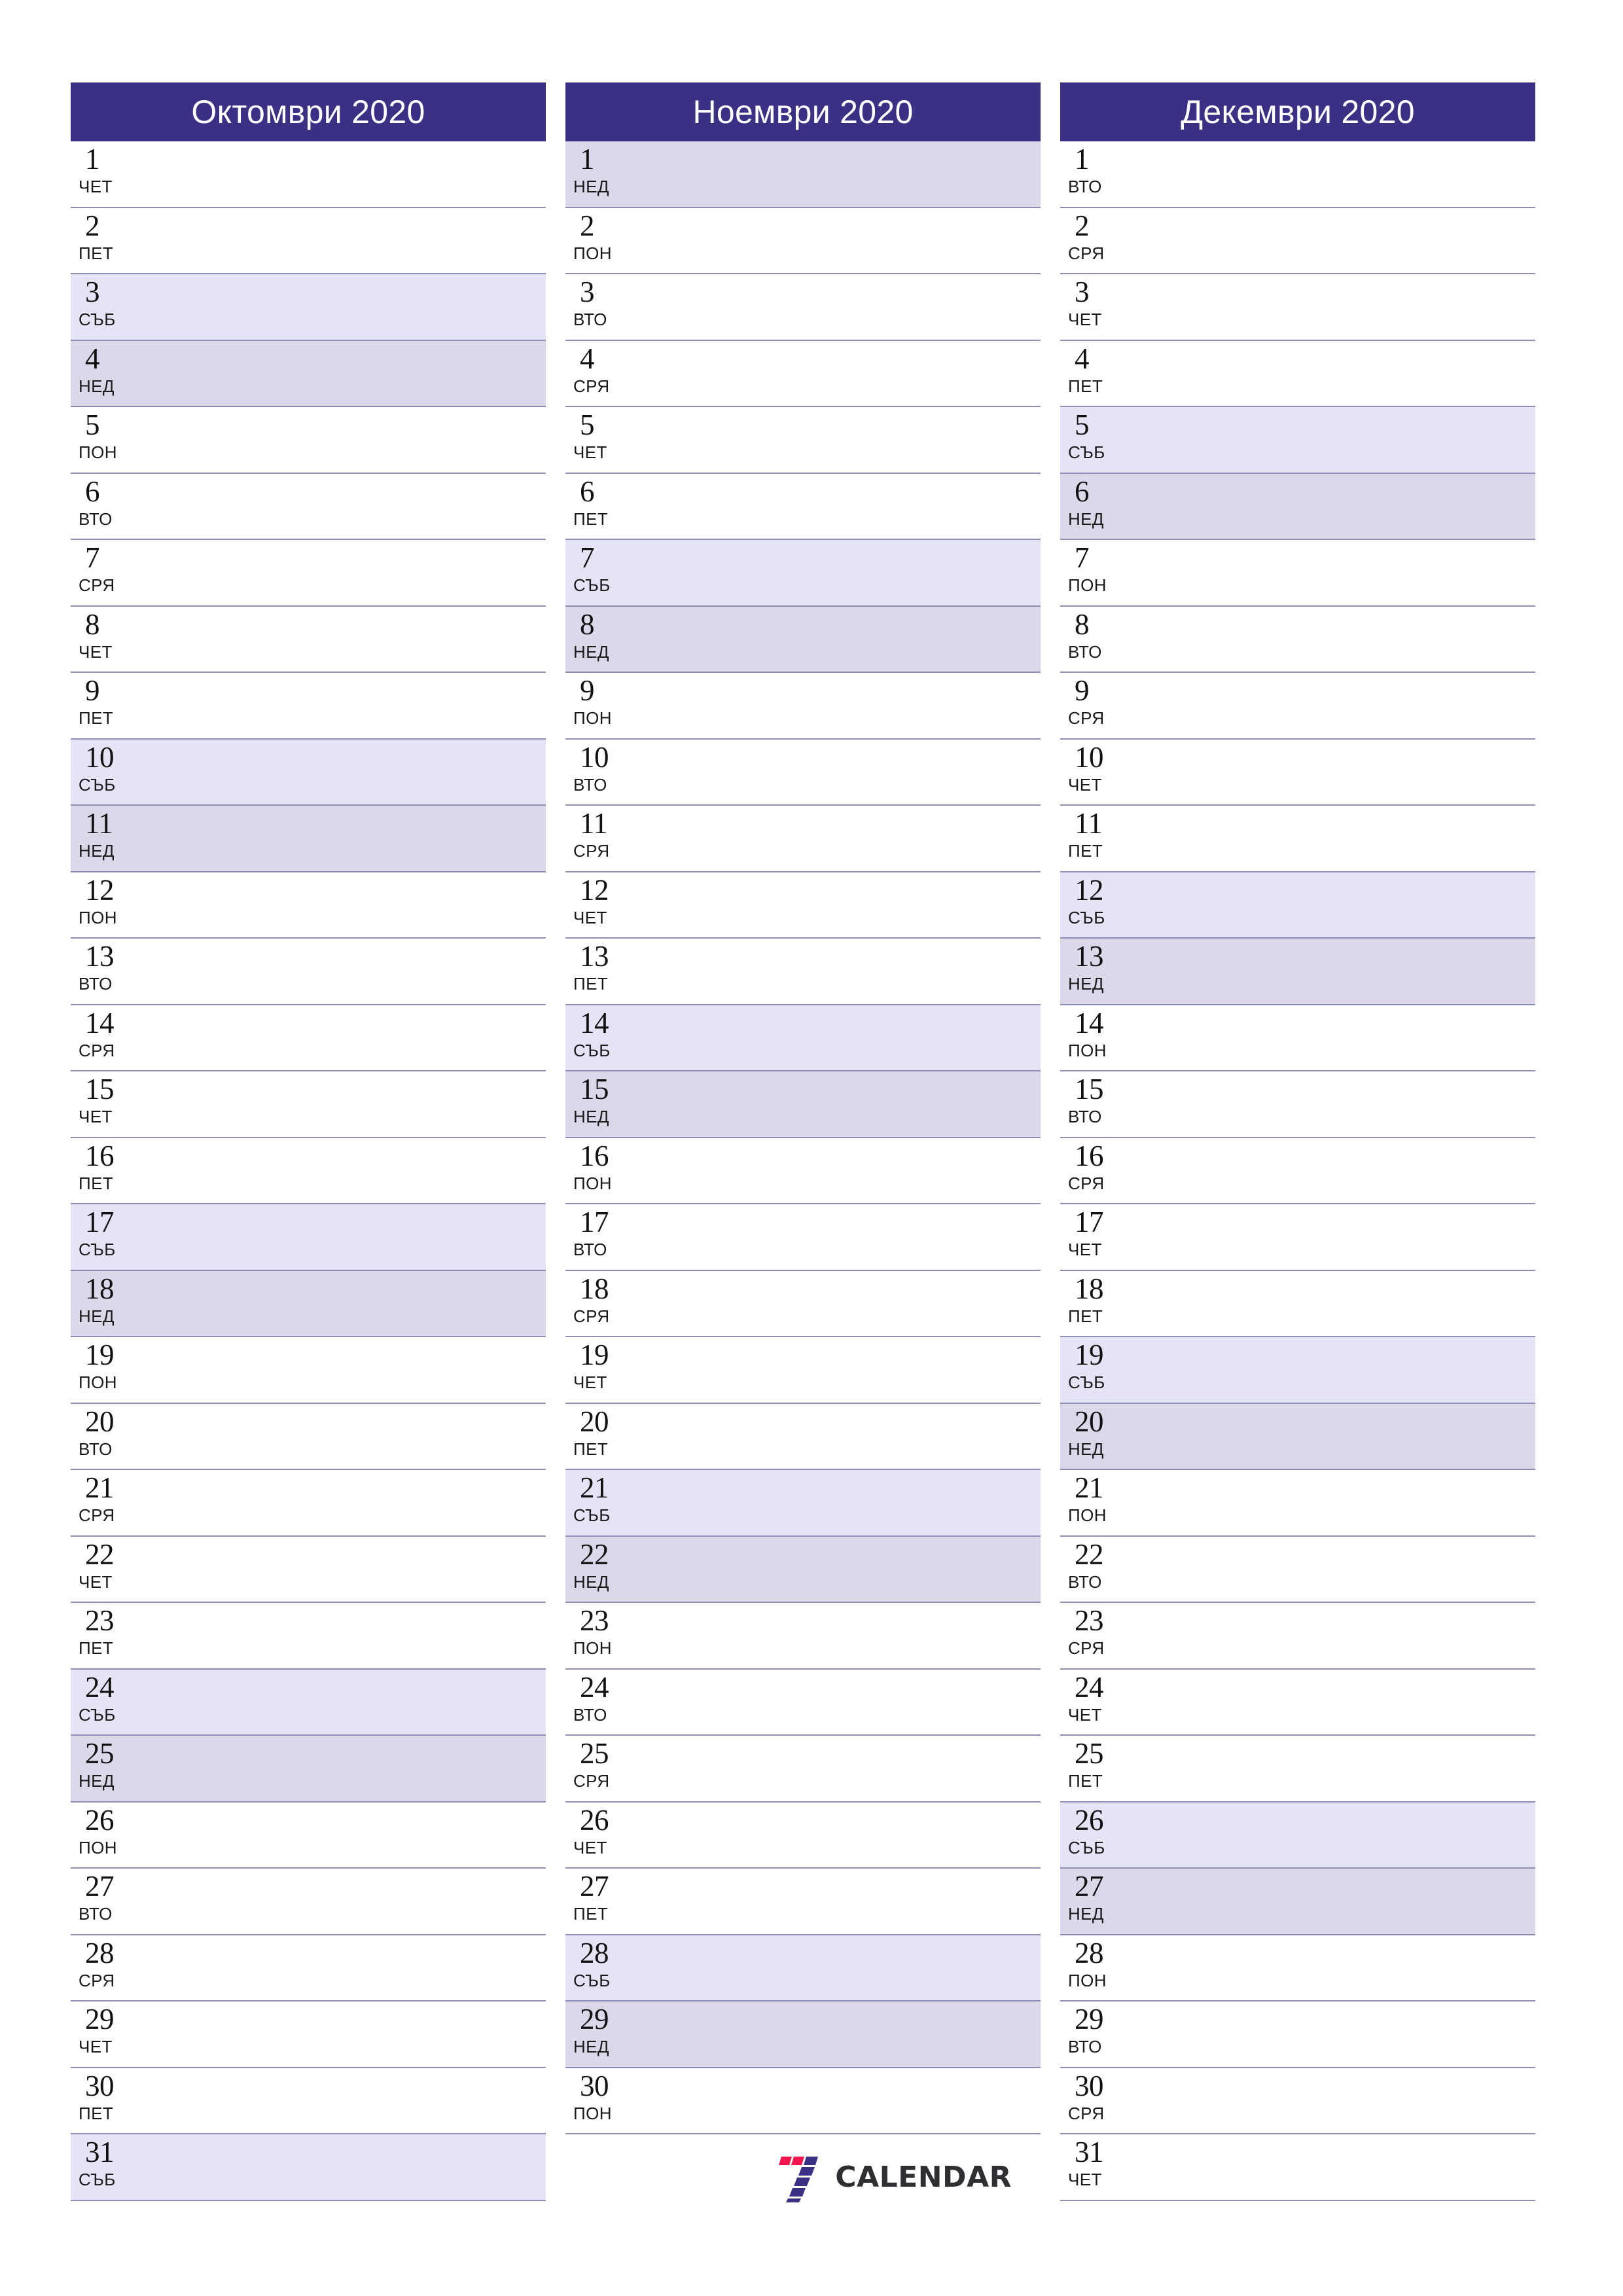 The height and width of the screenshot is (2296, 1623). I want to click on day-row: 17 ВТО, so click(803, 1237).